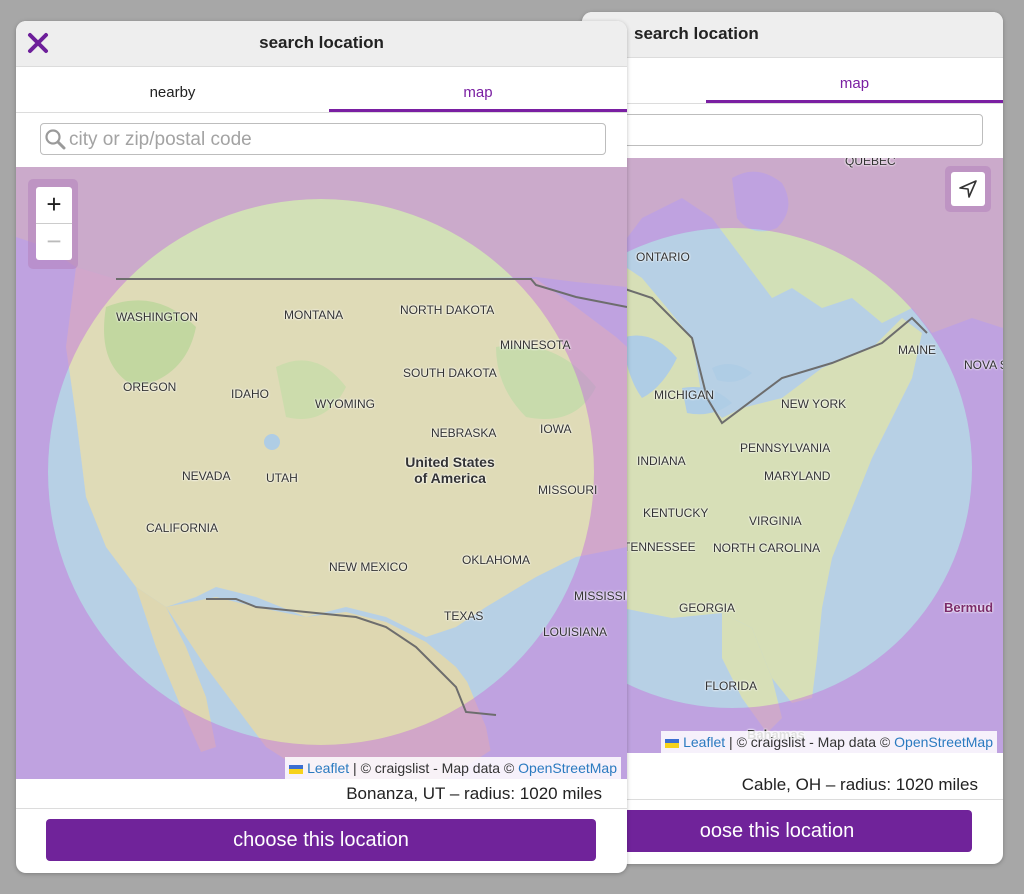 This screenshot has height=894, width=1024. I want to click on label-new-mexico: NEW MEXICO, so click(368, 567).